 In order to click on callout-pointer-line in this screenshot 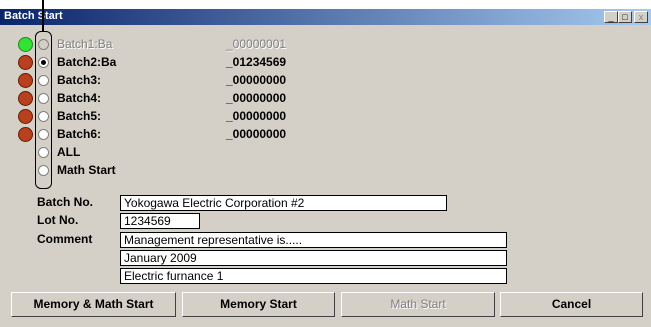, I will do `click(43, 16)`.